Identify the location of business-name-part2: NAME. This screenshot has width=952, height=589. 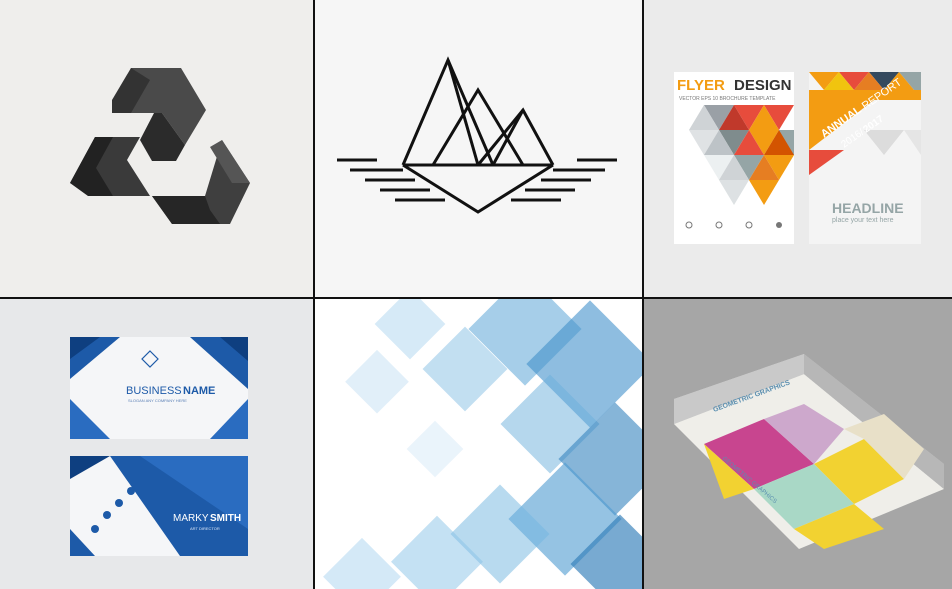
(199, 391).